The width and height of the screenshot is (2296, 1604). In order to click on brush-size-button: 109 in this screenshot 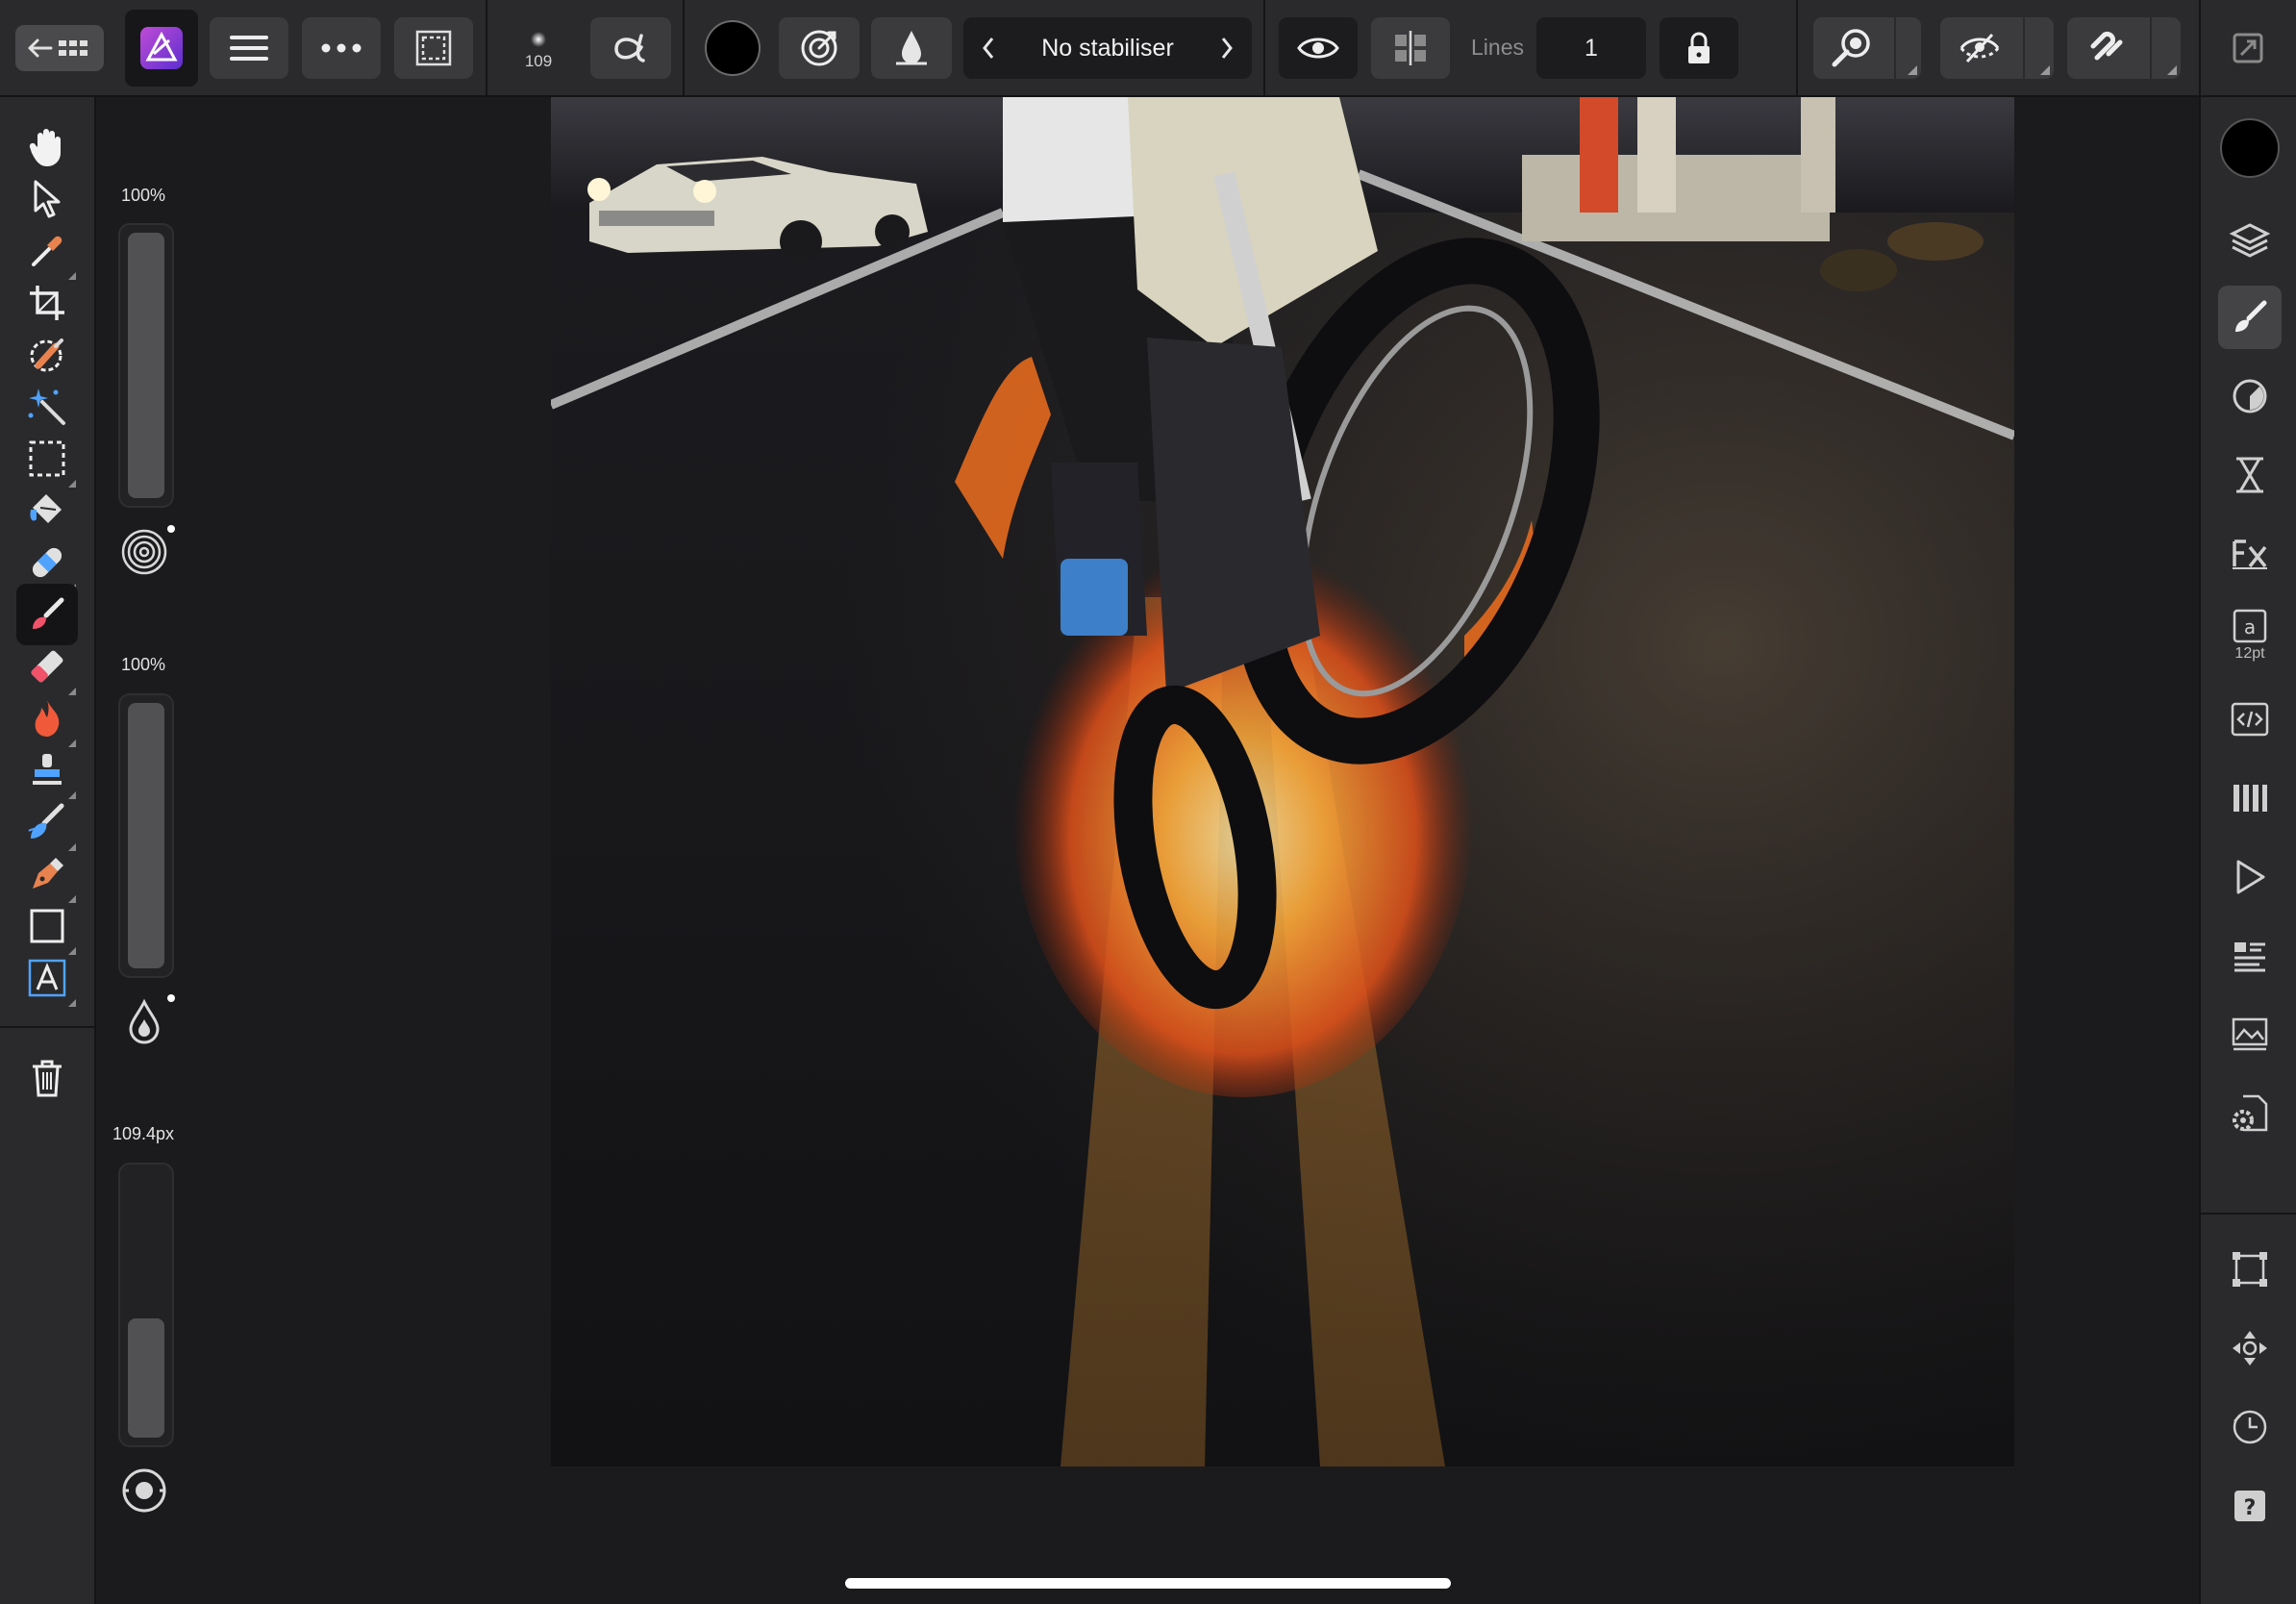, I will do `click(538, 48)`.